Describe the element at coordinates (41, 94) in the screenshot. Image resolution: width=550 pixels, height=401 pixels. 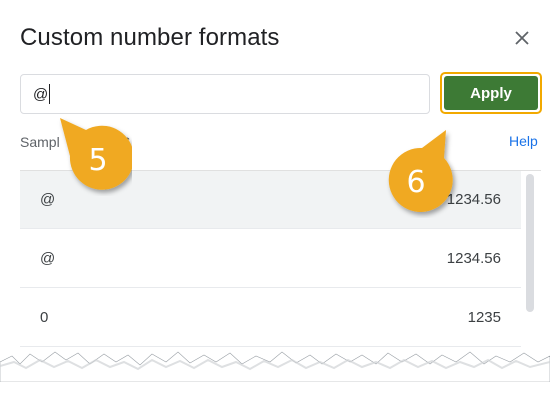
I see `format-input-value: @` at that location.